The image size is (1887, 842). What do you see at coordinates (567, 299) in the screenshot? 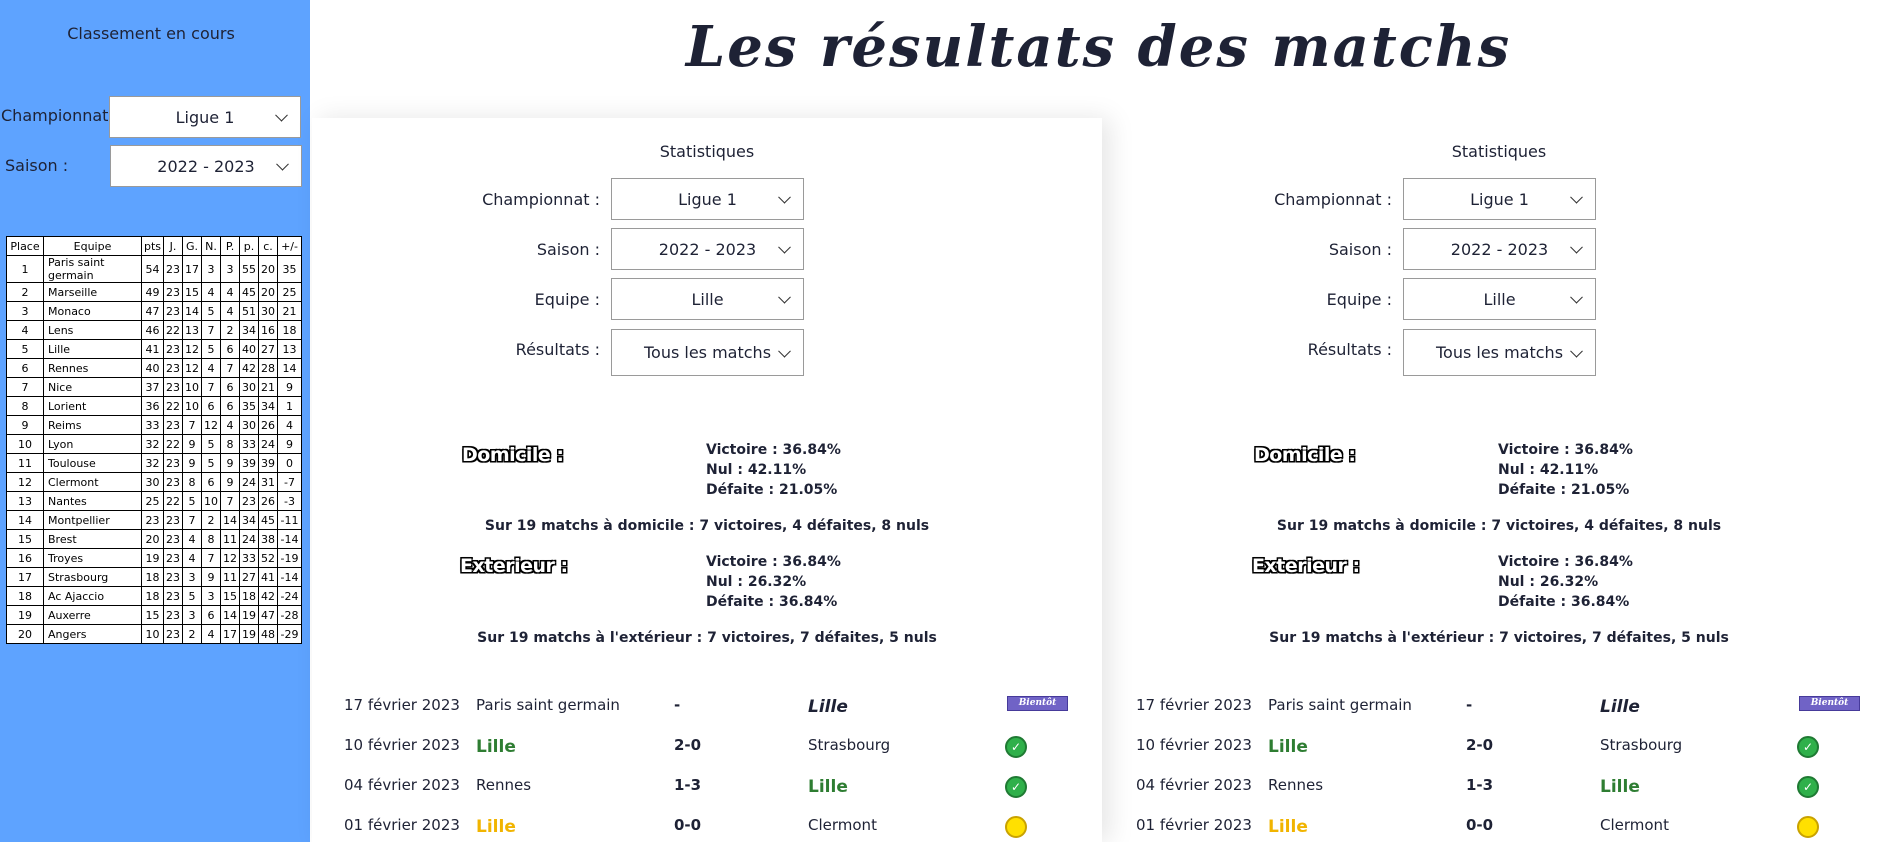
I see `panel-equipe-label: Equipe :` at bounding box center [567, 299].